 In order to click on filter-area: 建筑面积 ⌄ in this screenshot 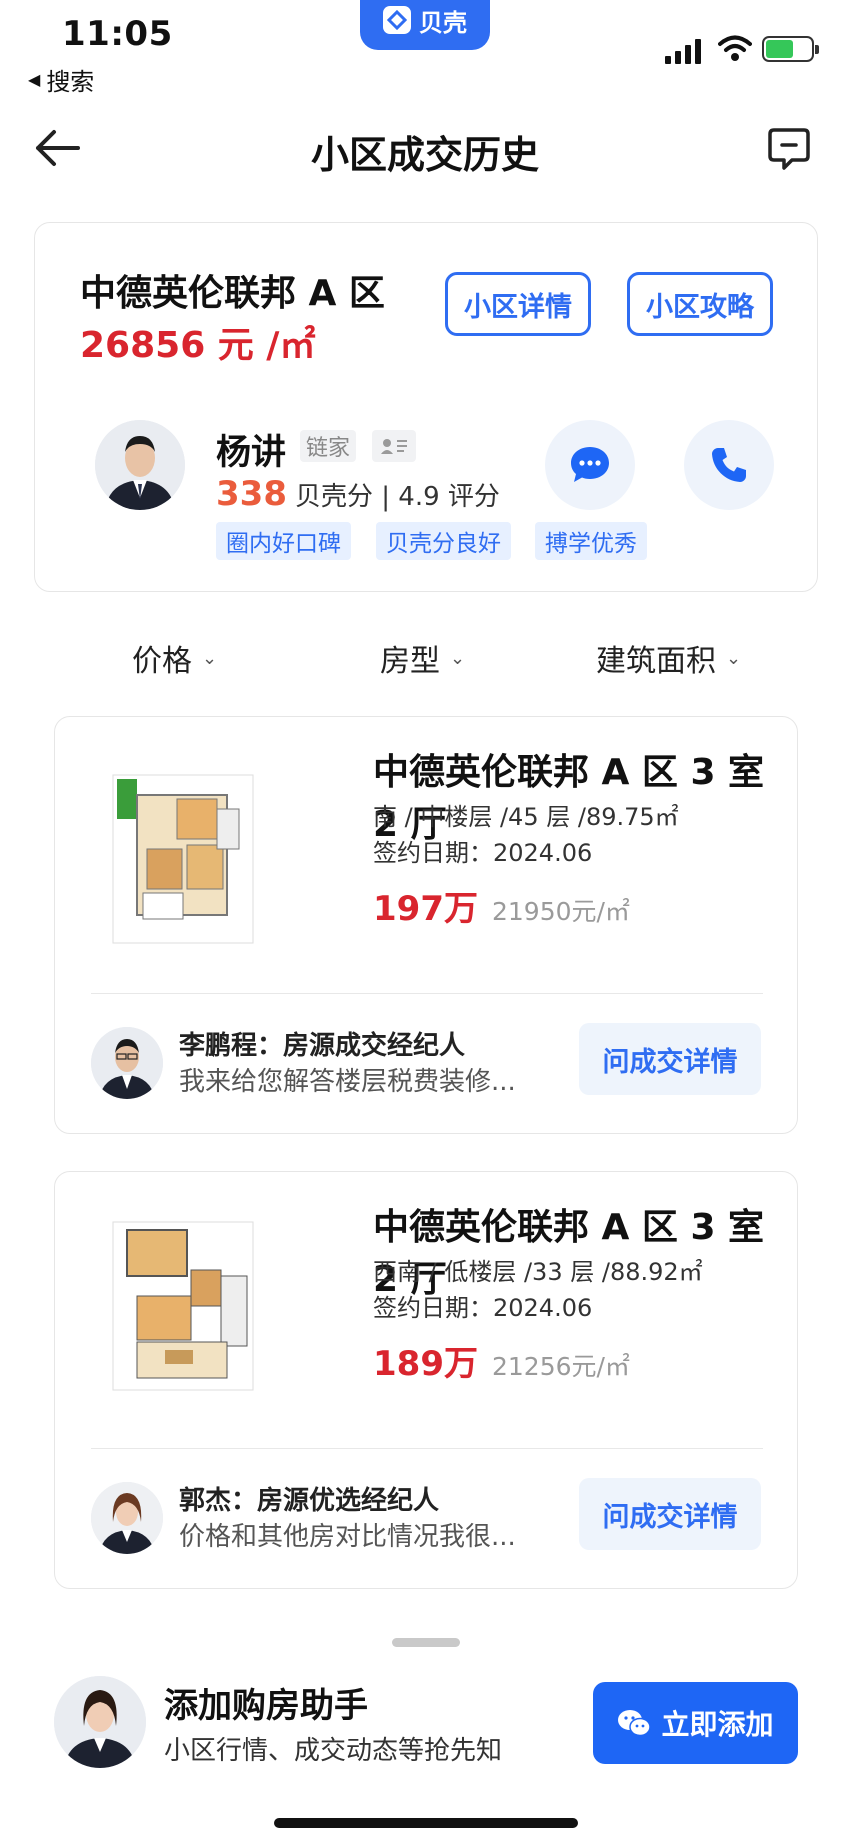, I will do `click(668, 658)`.